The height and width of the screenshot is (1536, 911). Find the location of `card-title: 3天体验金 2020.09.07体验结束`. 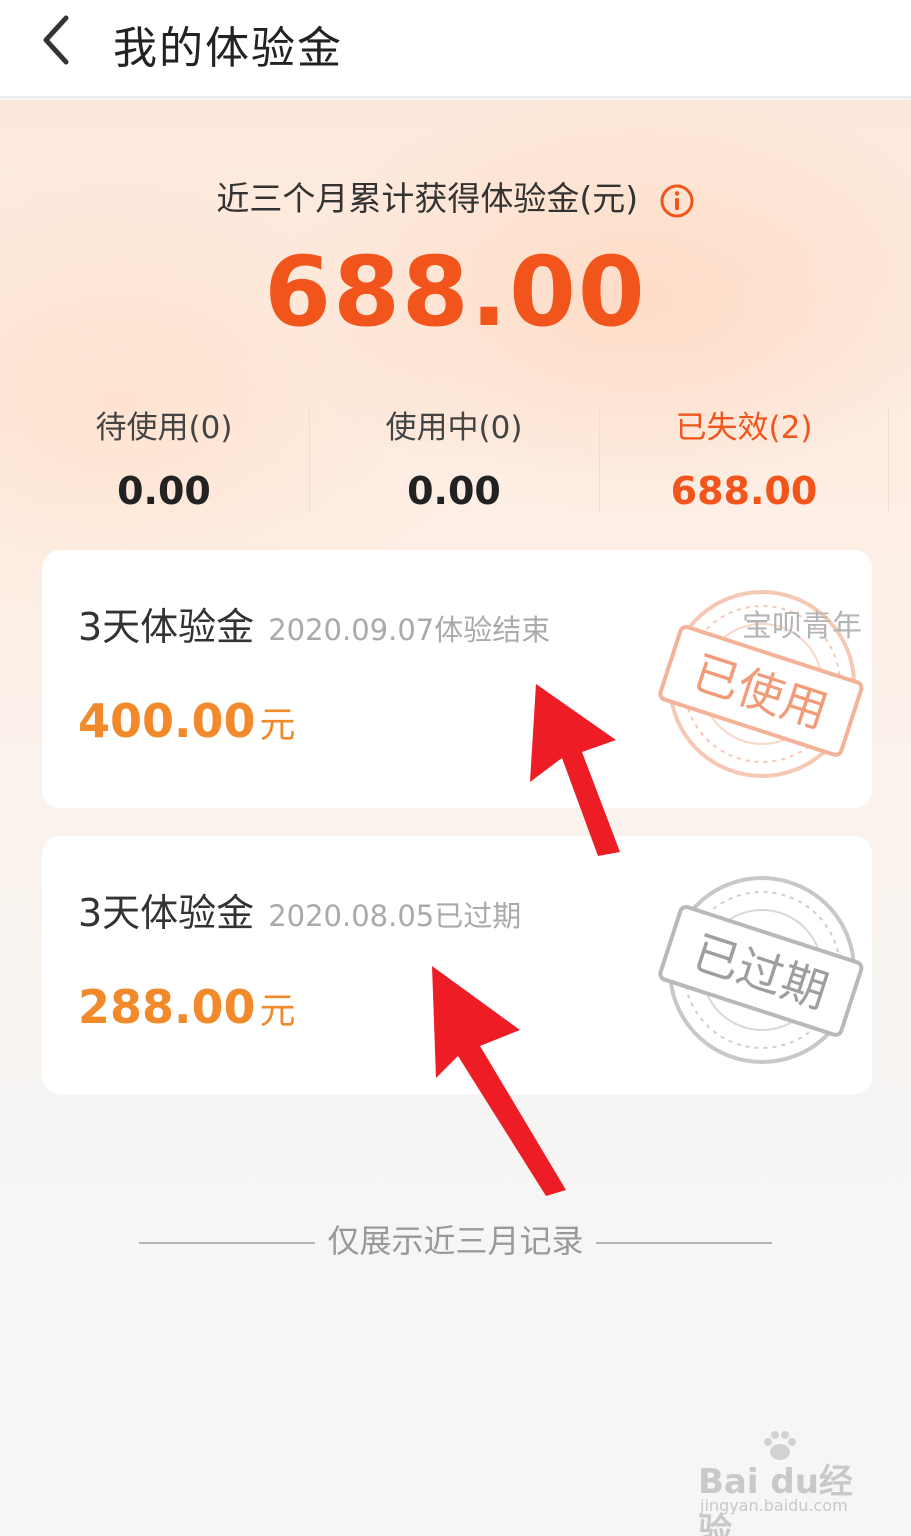

card-title: 3天体验金 2020.09.07体验结束 is located at coordinates (314, 623).